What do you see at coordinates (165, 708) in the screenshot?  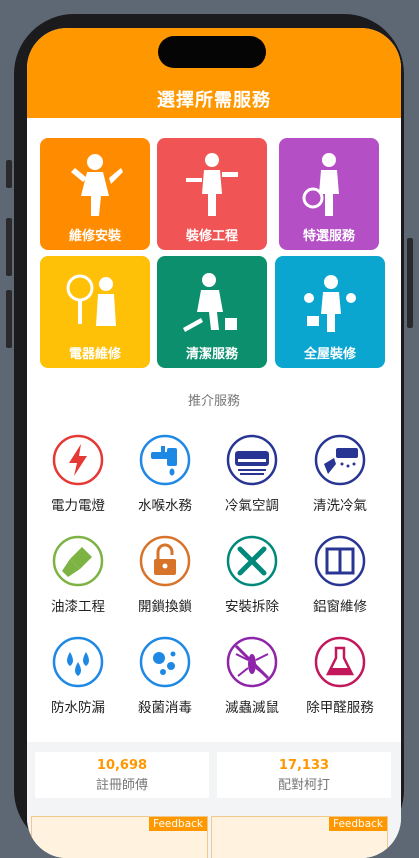 I see `service-label: 殺菌消毒` at bounding box center [165, 708].